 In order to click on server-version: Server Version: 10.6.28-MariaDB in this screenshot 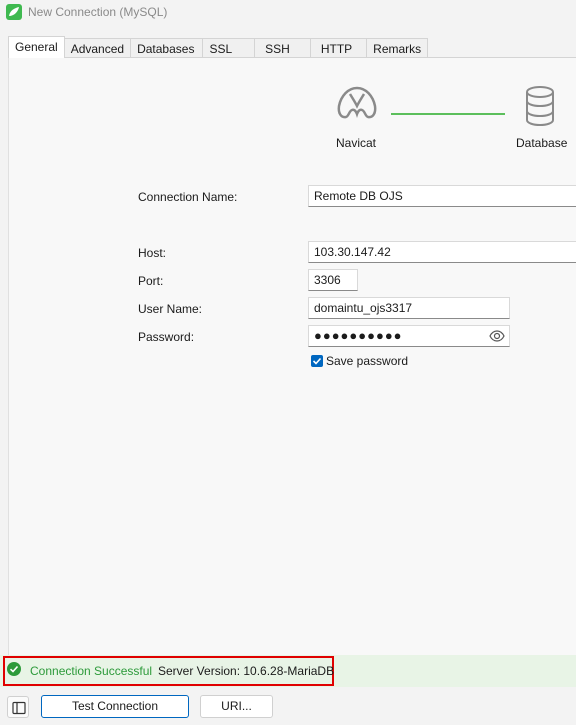, I will do `click(246, 671)`.